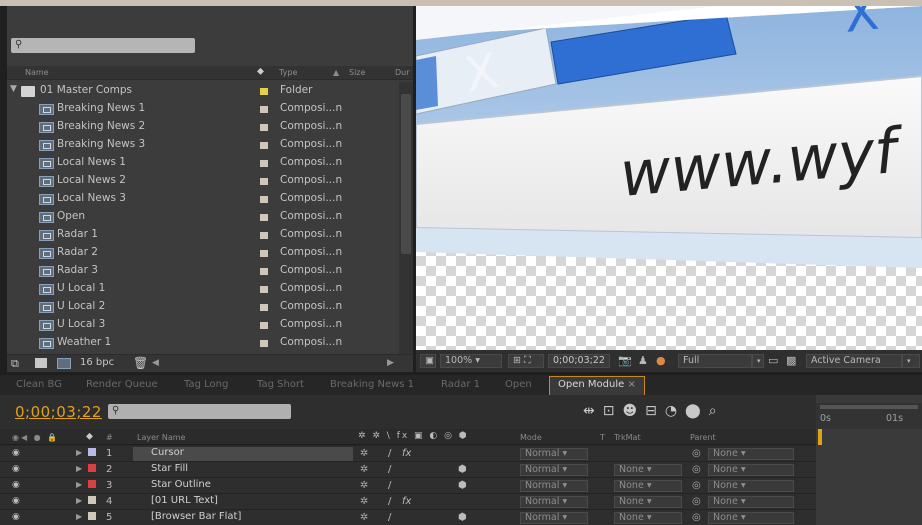 This screenshot has height=525, width=922. Describe the element at coordinates (203, 199) in the screenshot. I see `project-item: Local News 3 Composi...n` at that location.